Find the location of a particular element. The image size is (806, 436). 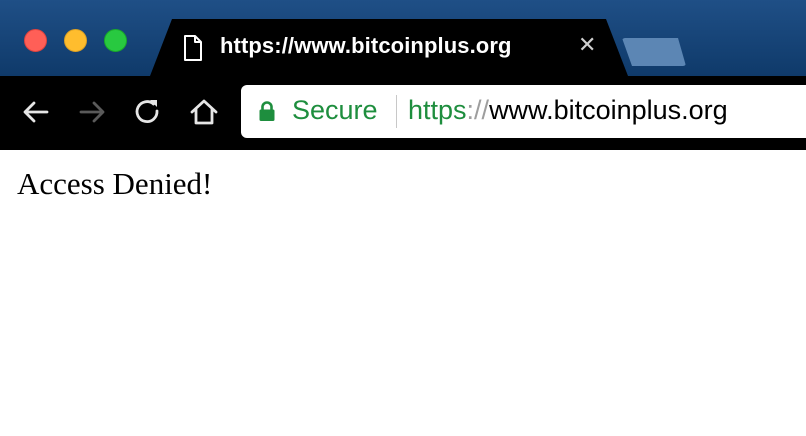

url-scheme: https is located at coordinates (437, 110).